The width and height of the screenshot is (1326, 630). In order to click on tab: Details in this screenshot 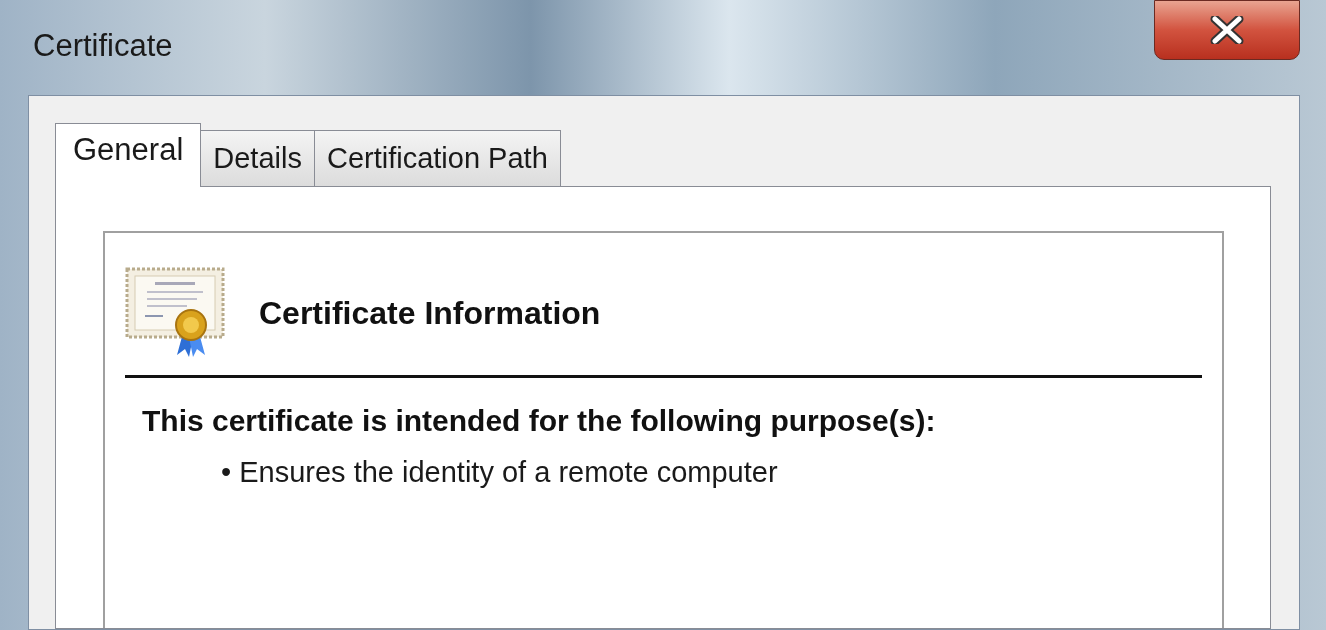, I will do `click(257, 158)`.